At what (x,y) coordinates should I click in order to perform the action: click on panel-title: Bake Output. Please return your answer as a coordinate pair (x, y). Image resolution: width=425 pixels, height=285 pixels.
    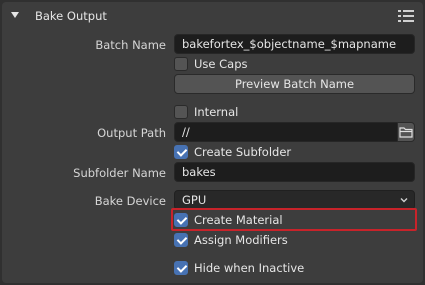
    Looking at the image, I should click on (71, 16).